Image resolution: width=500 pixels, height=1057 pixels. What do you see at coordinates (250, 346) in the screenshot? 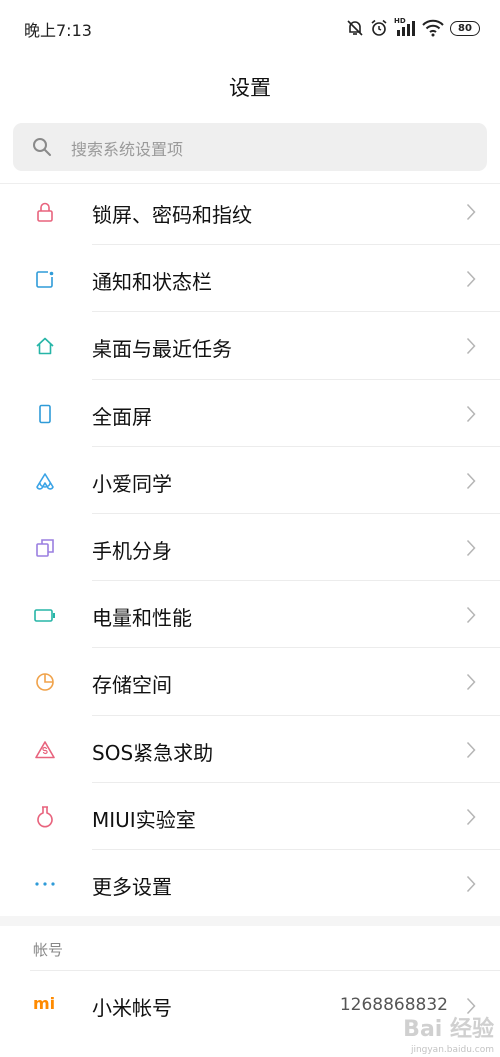
I see `settings-item-home-screen: 桌面与最近任务` at bounding box center [250, 346].